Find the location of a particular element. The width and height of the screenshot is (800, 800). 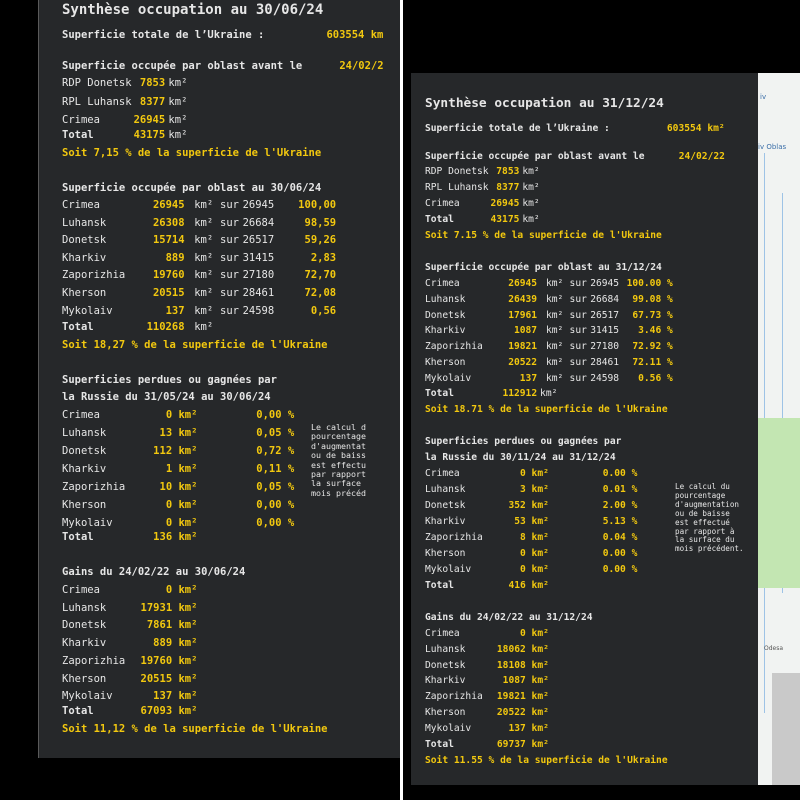

left-occ-total: 24598 is located at coordinates (258, 310).